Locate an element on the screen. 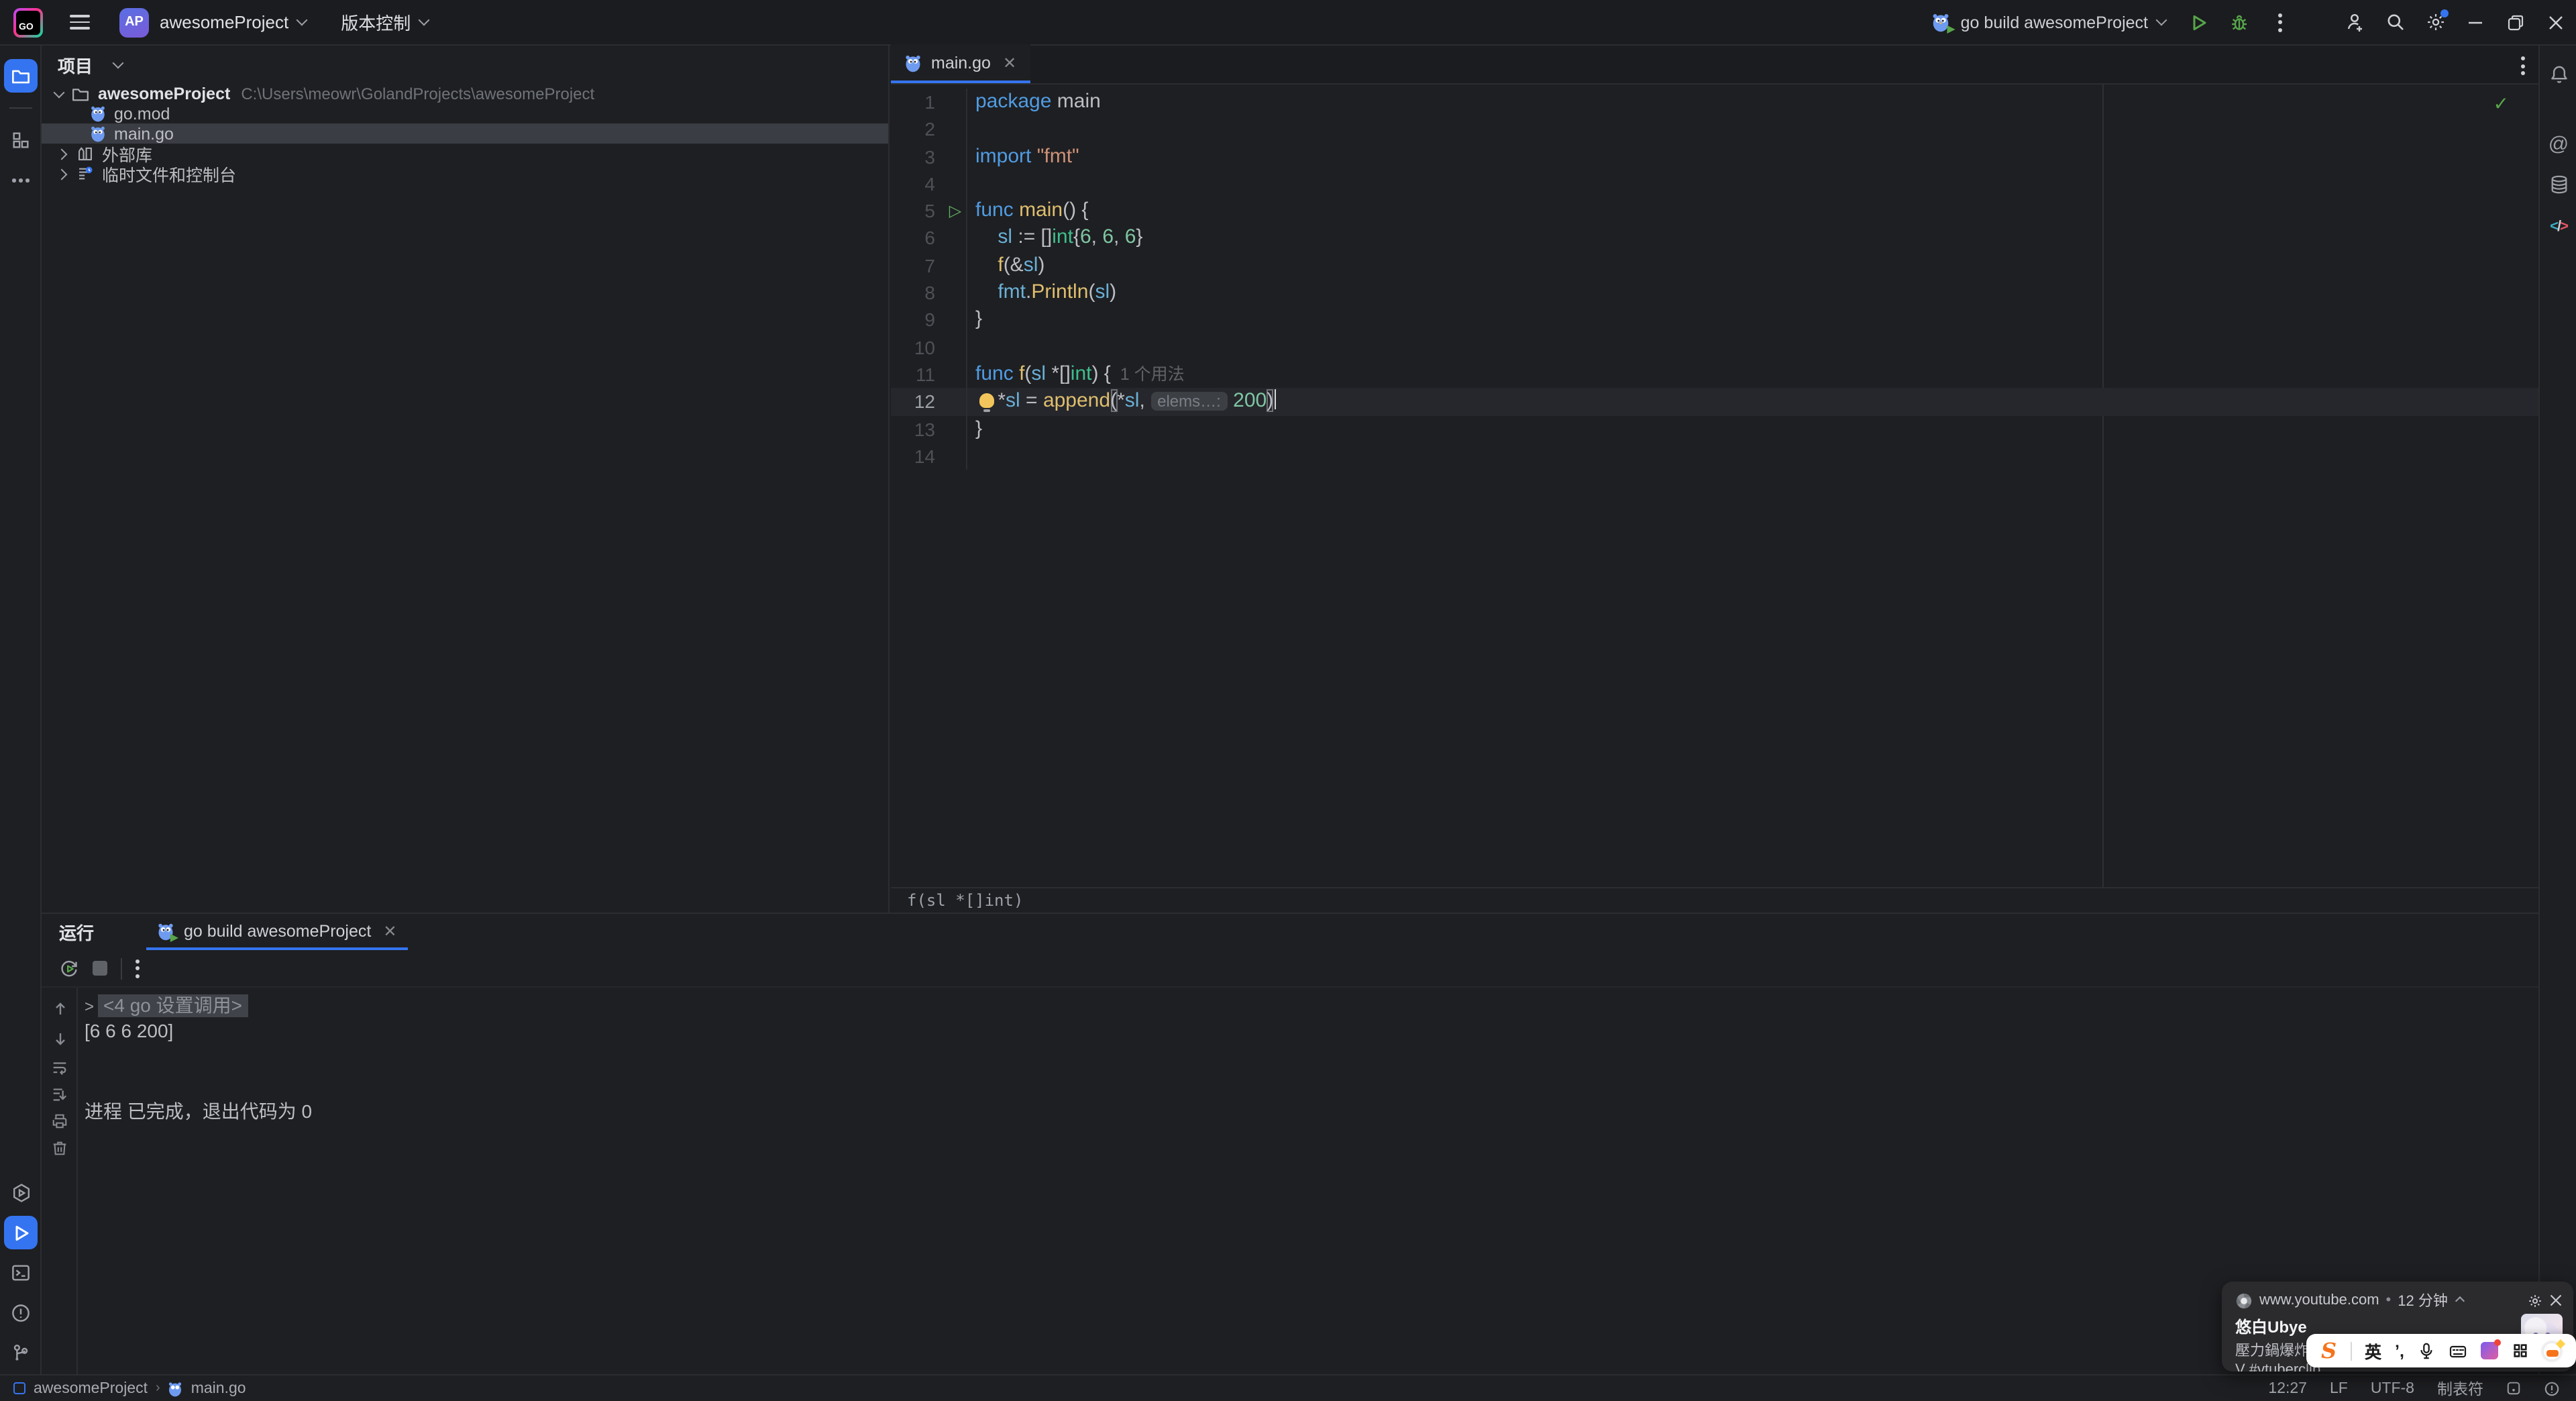 The image size is (2576, 1401). code-line-6: 6 sl := []int{6, 6, 6} is located at coordinates (1714, 238).